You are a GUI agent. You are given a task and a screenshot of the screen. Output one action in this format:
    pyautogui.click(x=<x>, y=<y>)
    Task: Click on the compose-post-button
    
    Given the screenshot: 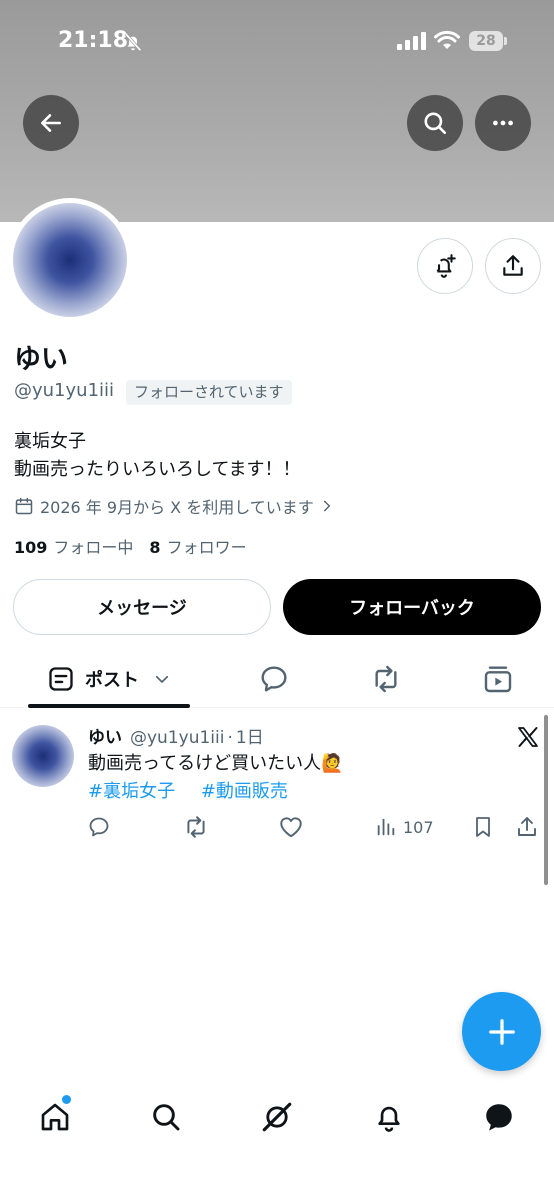 What is the action you would take?
    pyautogui.click(x=501, y=1031)
    